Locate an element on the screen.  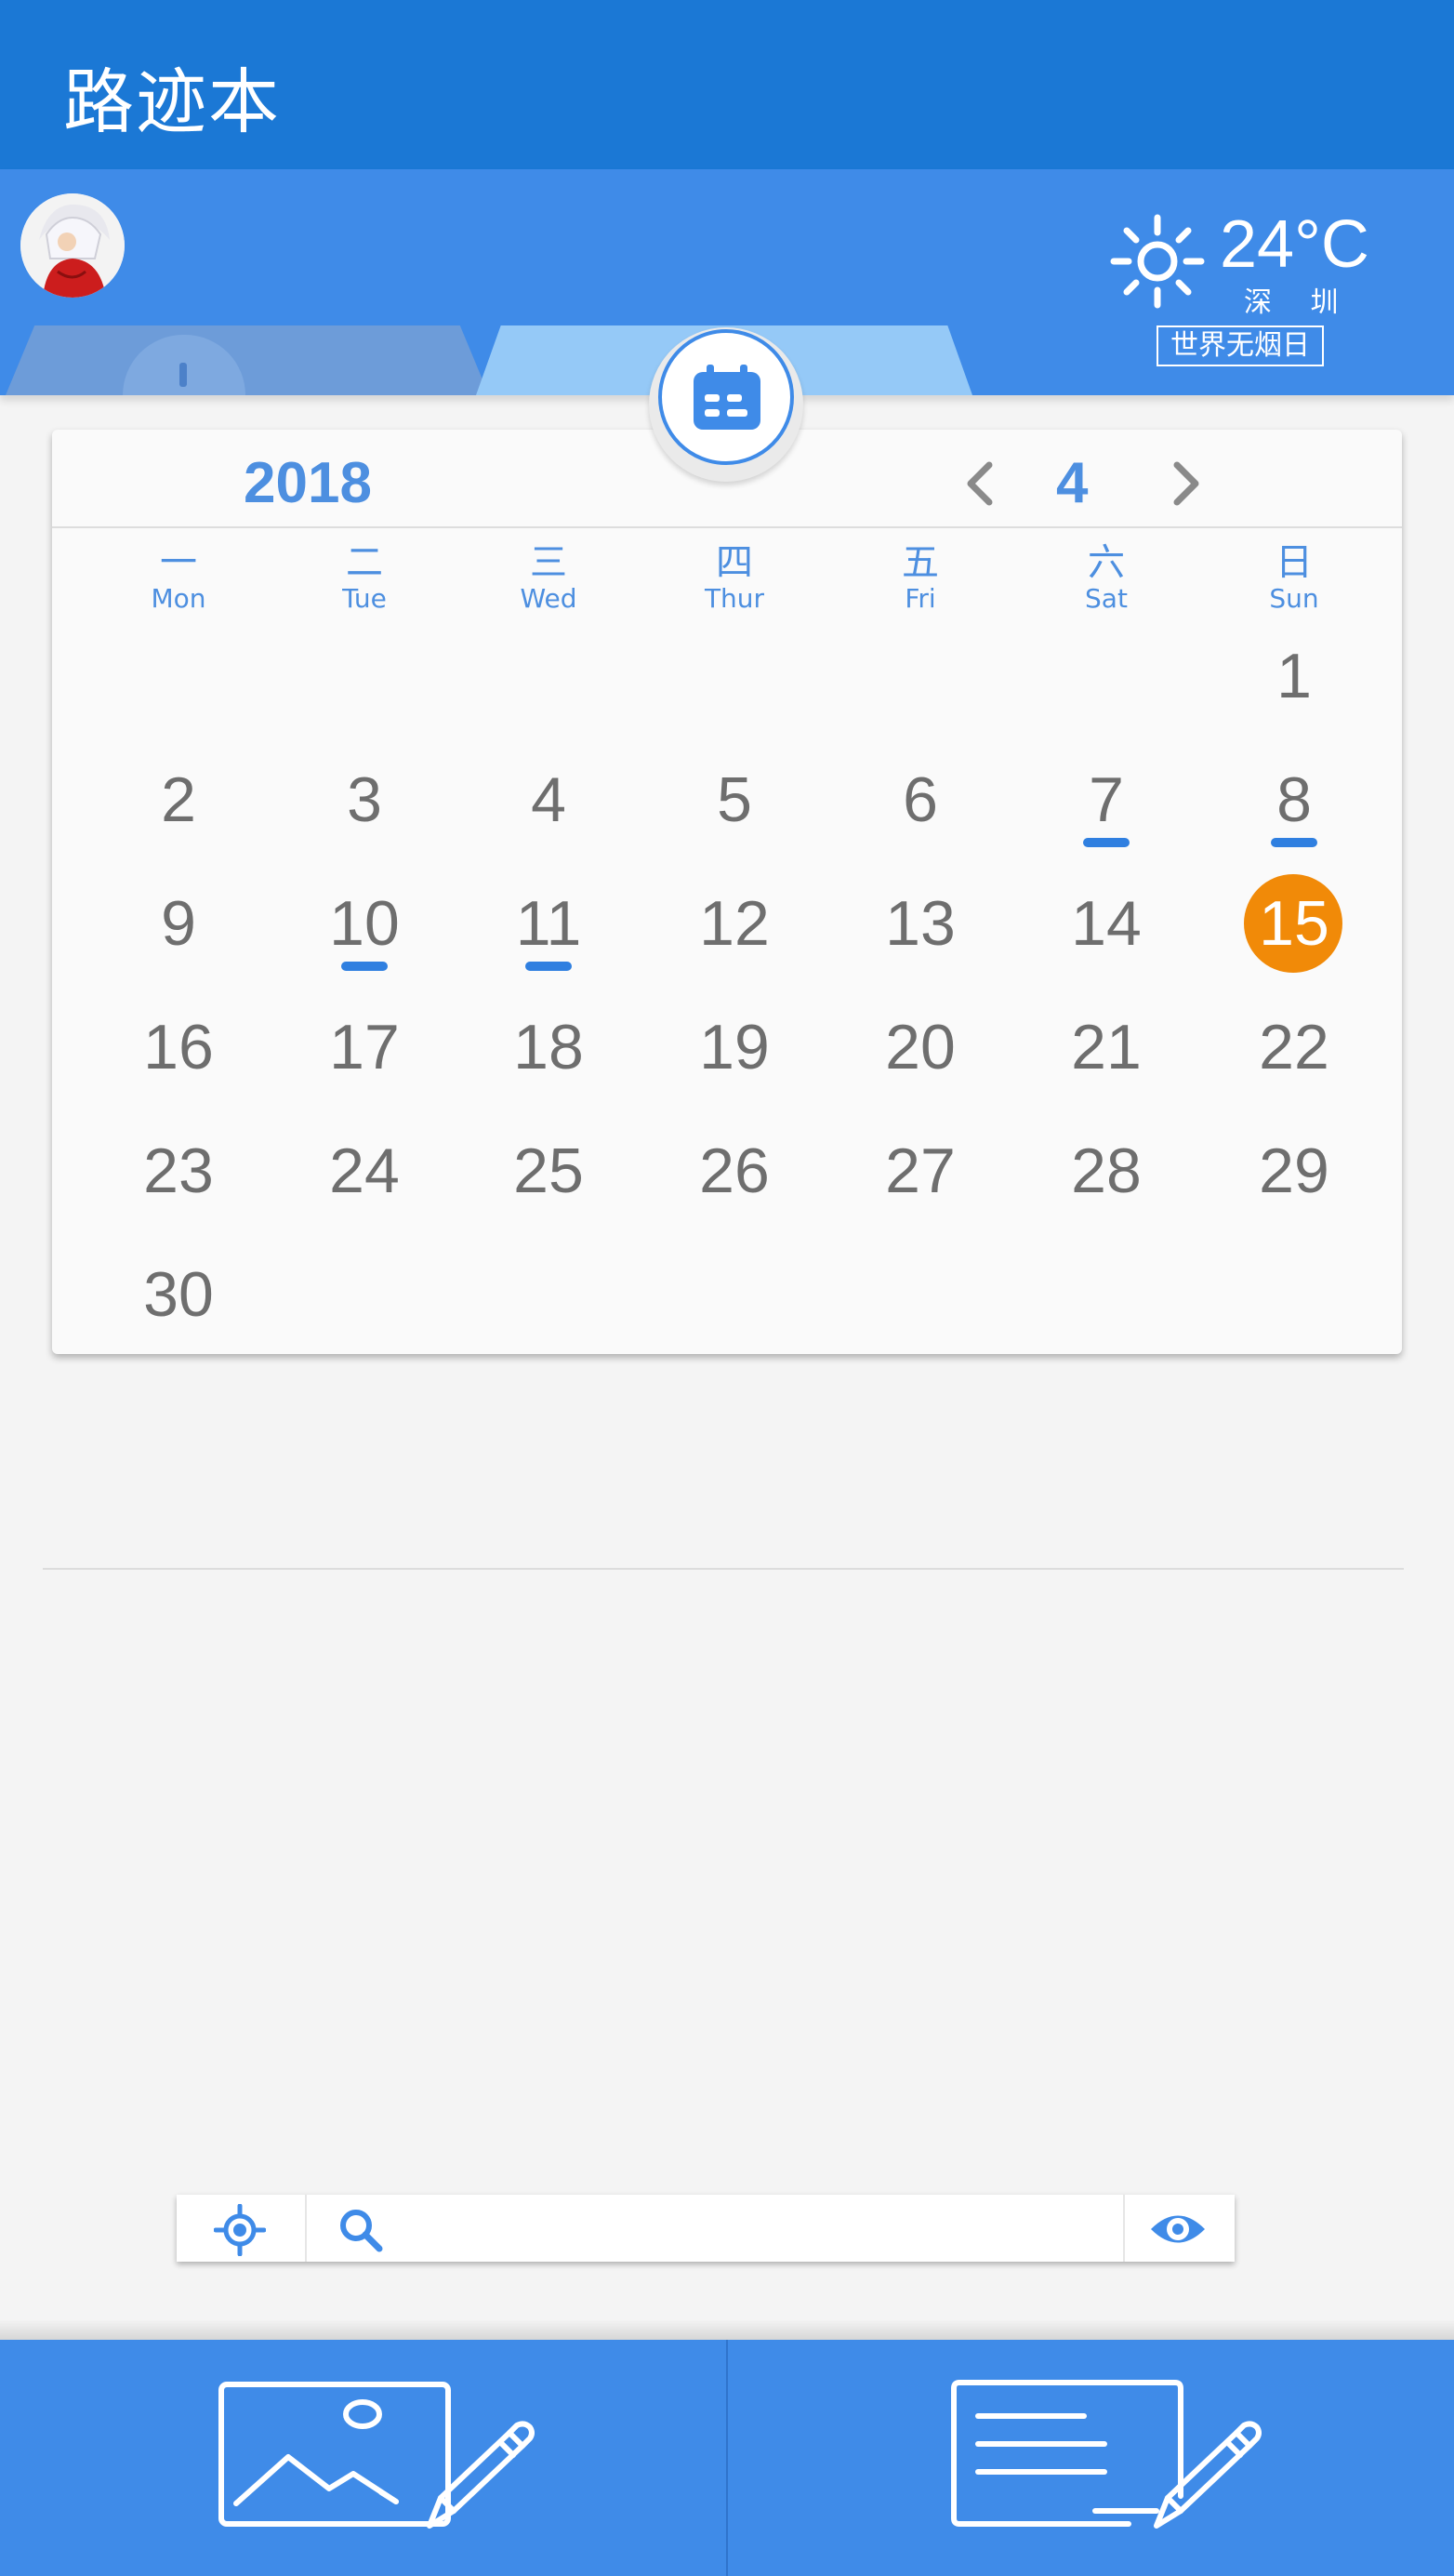
day-cell: 9 is located at coordinates (178, 923).